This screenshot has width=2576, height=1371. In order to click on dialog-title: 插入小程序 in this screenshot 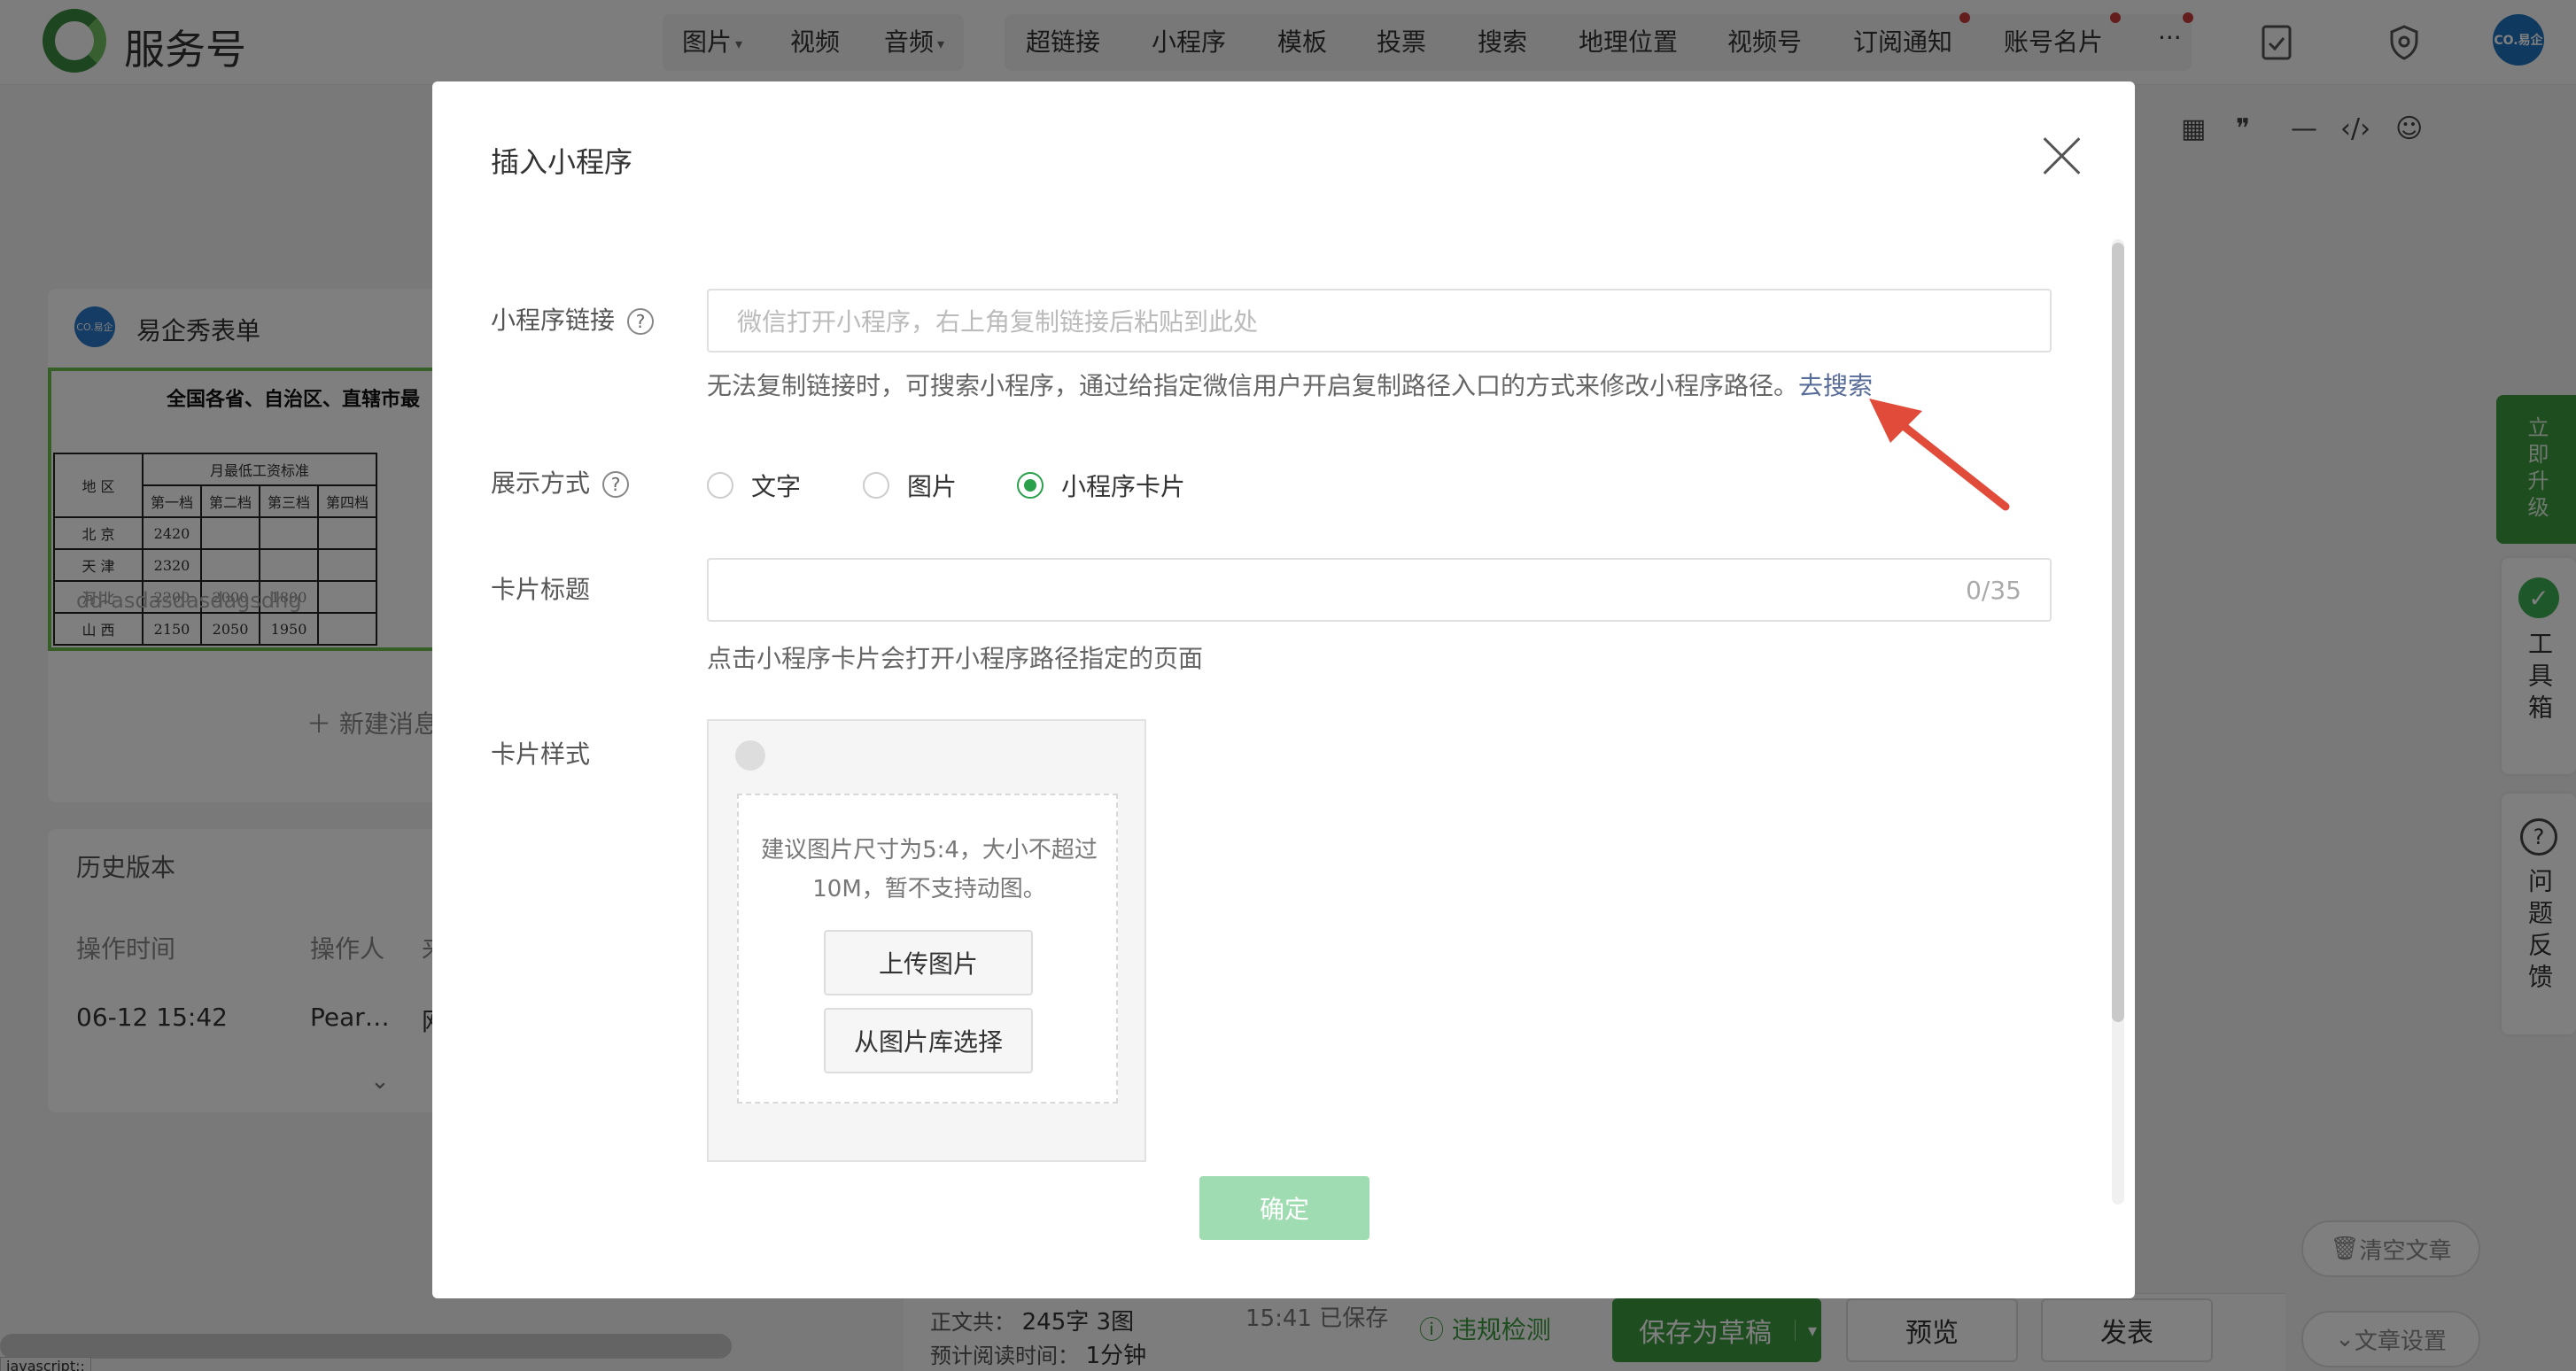, I will do `click(562, 162)`.